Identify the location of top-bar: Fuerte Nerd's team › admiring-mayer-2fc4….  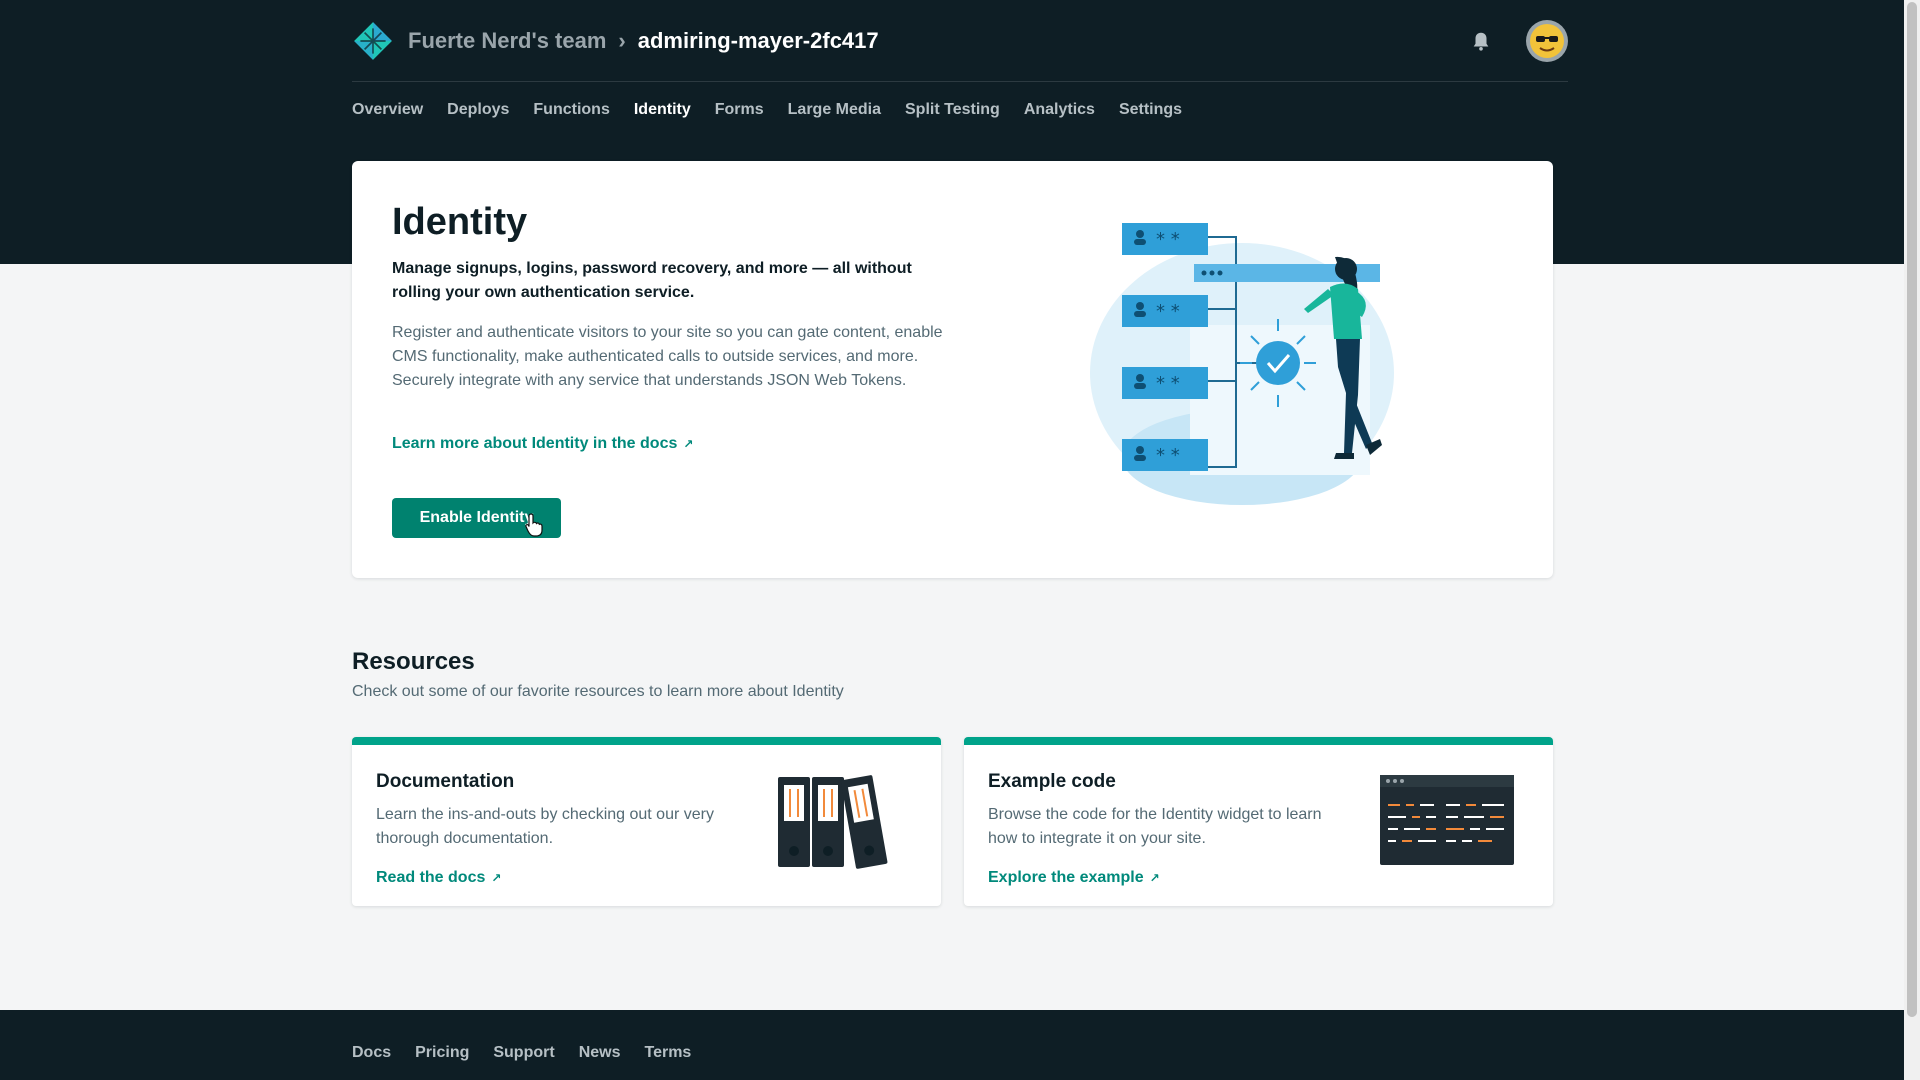
(960, 41).